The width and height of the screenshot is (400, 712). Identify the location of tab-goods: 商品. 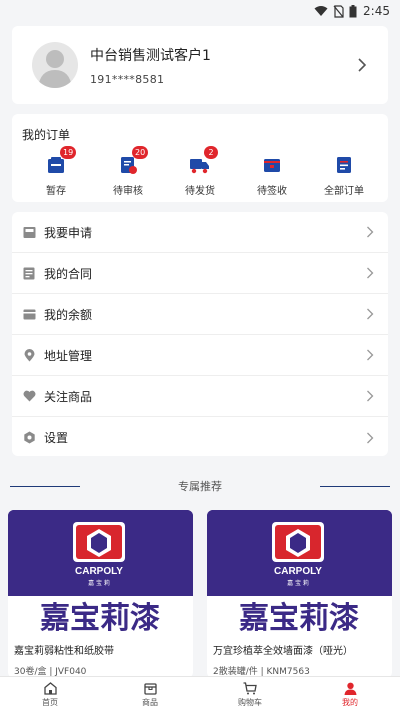
(150, 694).